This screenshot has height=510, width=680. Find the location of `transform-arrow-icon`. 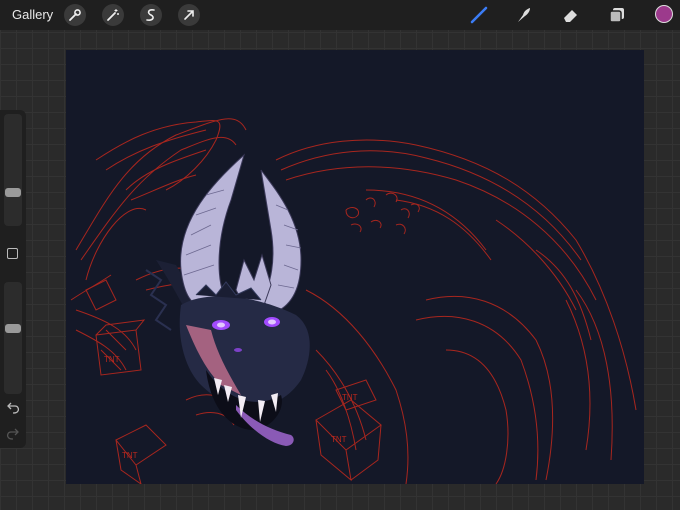

transform-arrow-icon is located at coordinates (189, 15).